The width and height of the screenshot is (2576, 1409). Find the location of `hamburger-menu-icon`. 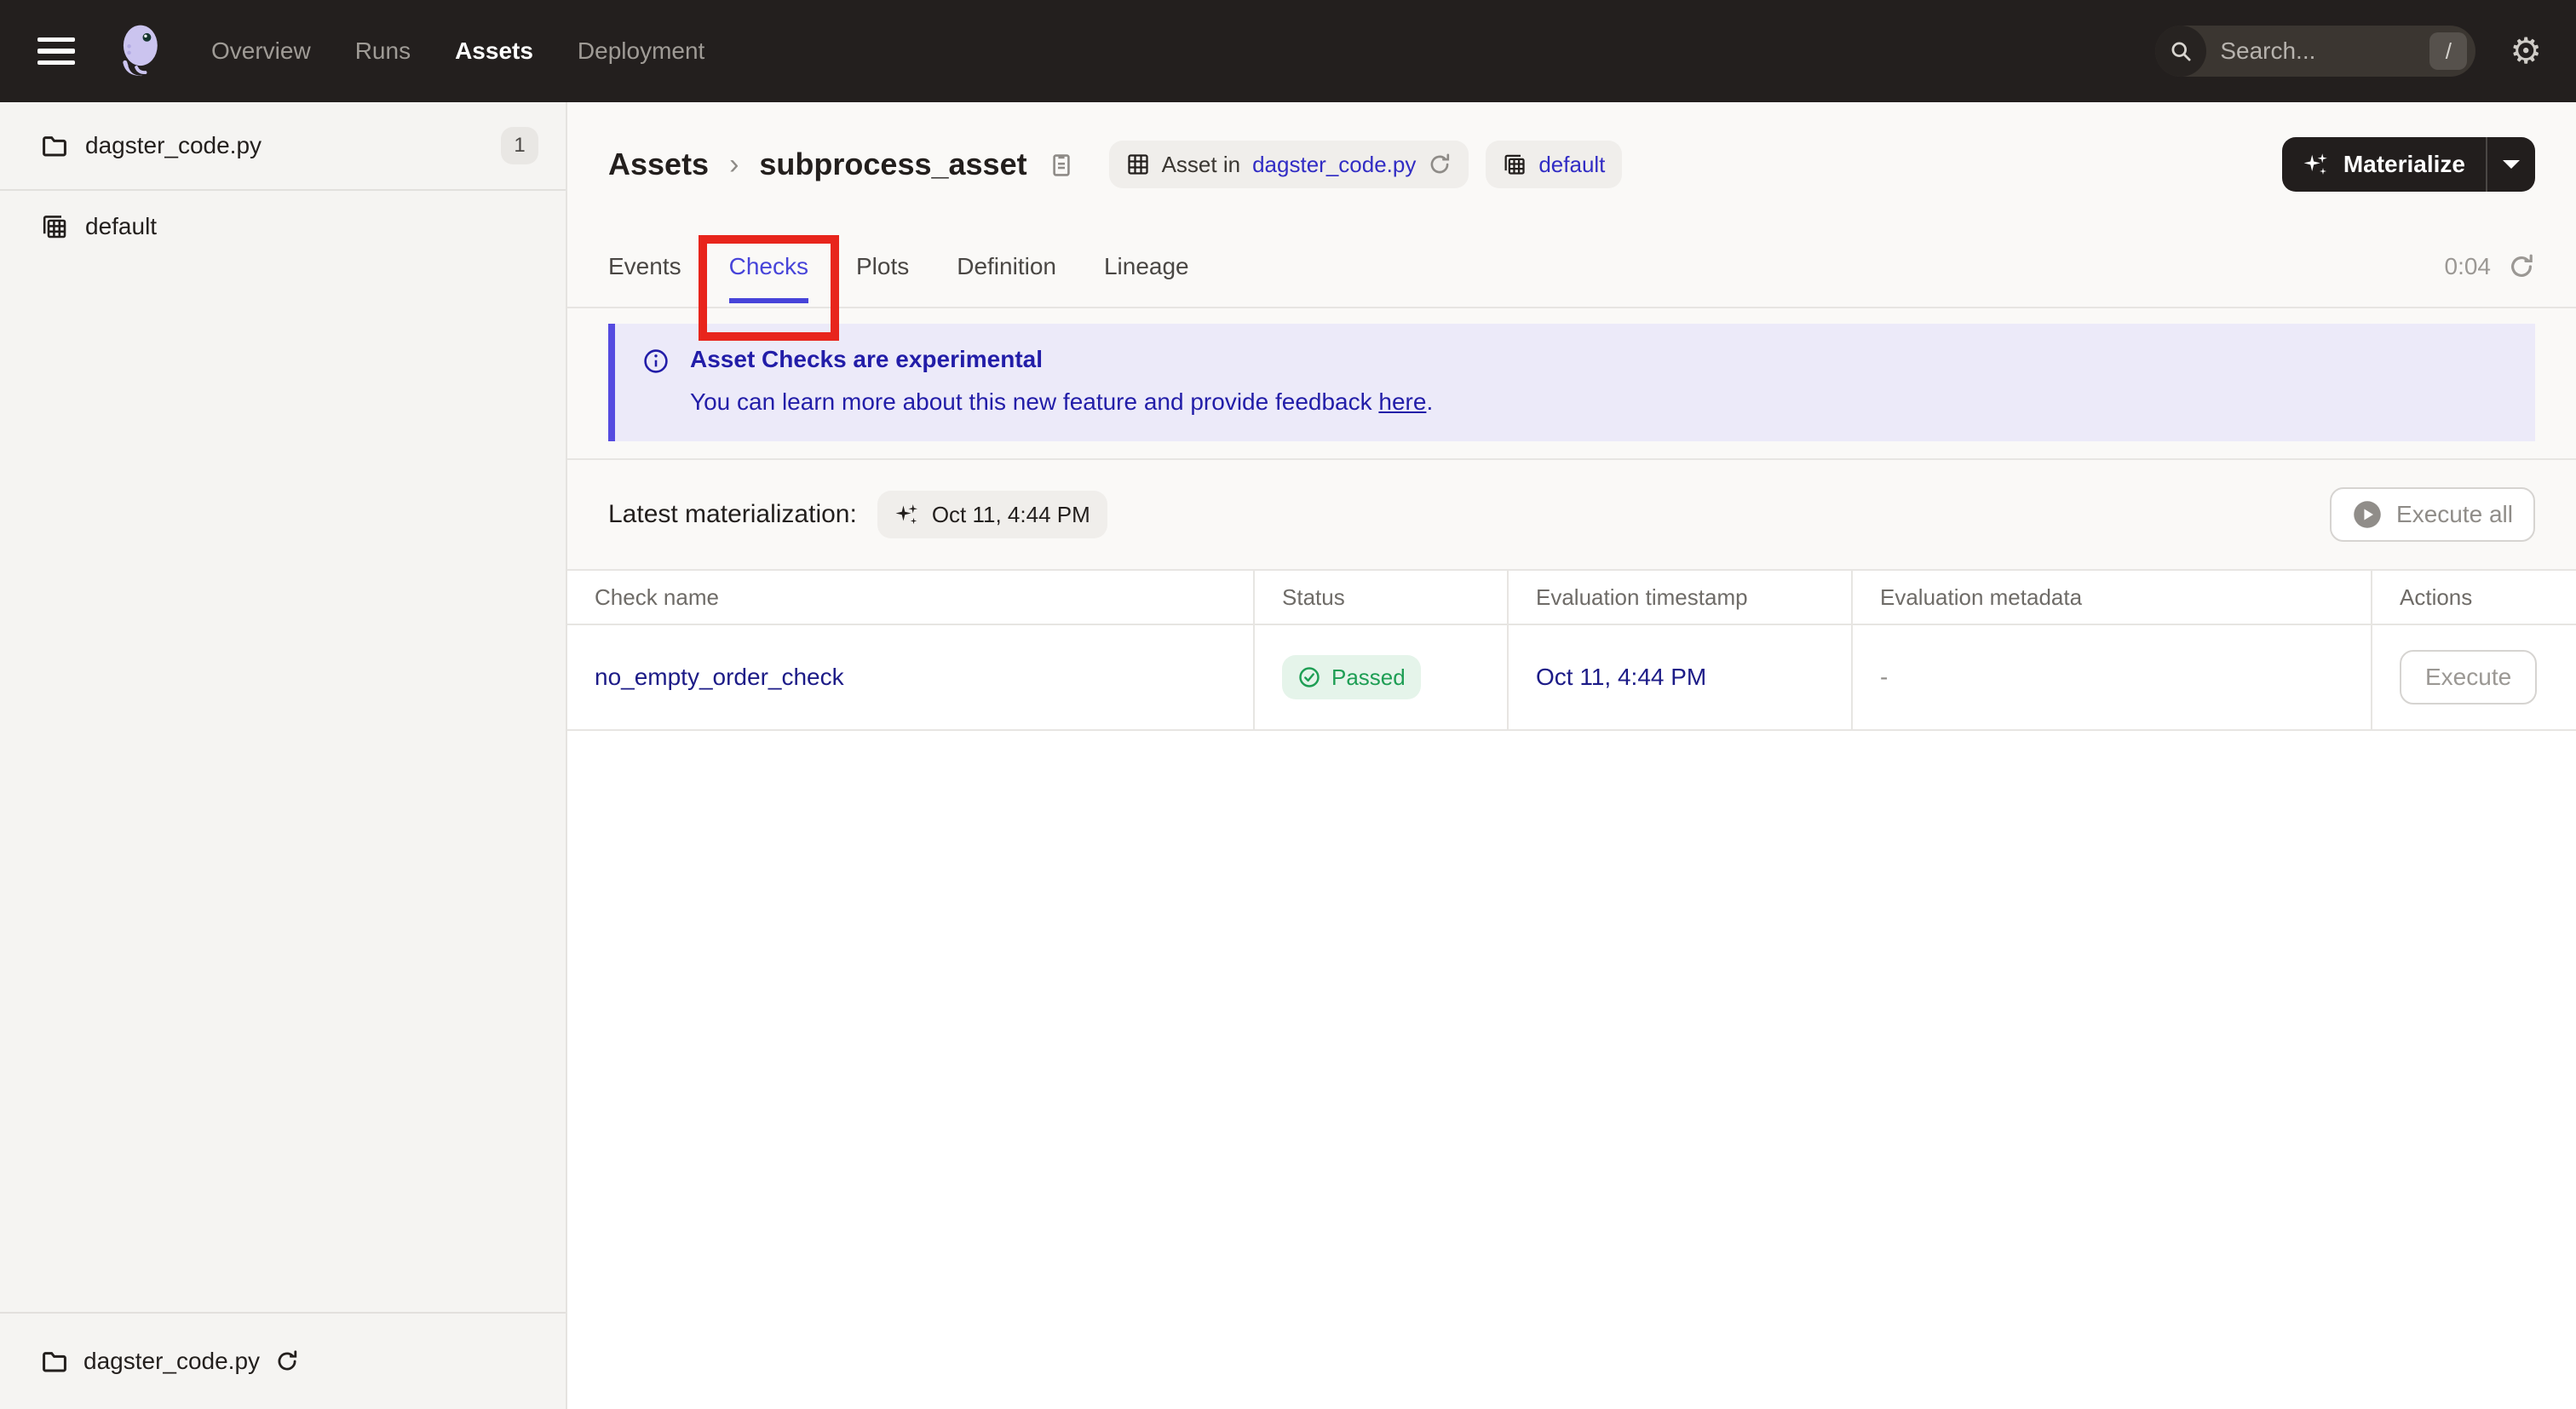

hamburger-menu-icon is located at coordinates (56, 51).